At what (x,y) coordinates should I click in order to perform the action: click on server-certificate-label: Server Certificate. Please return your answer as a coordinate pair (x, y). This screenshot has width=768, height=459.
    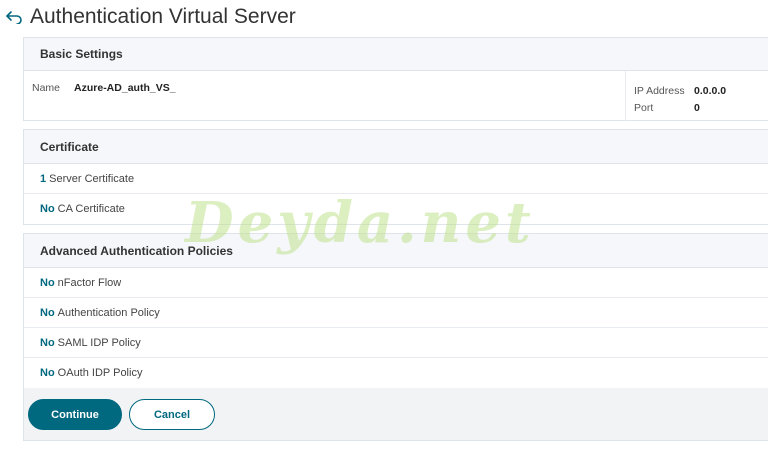
    Looking at the image, I should click on (92, 178).